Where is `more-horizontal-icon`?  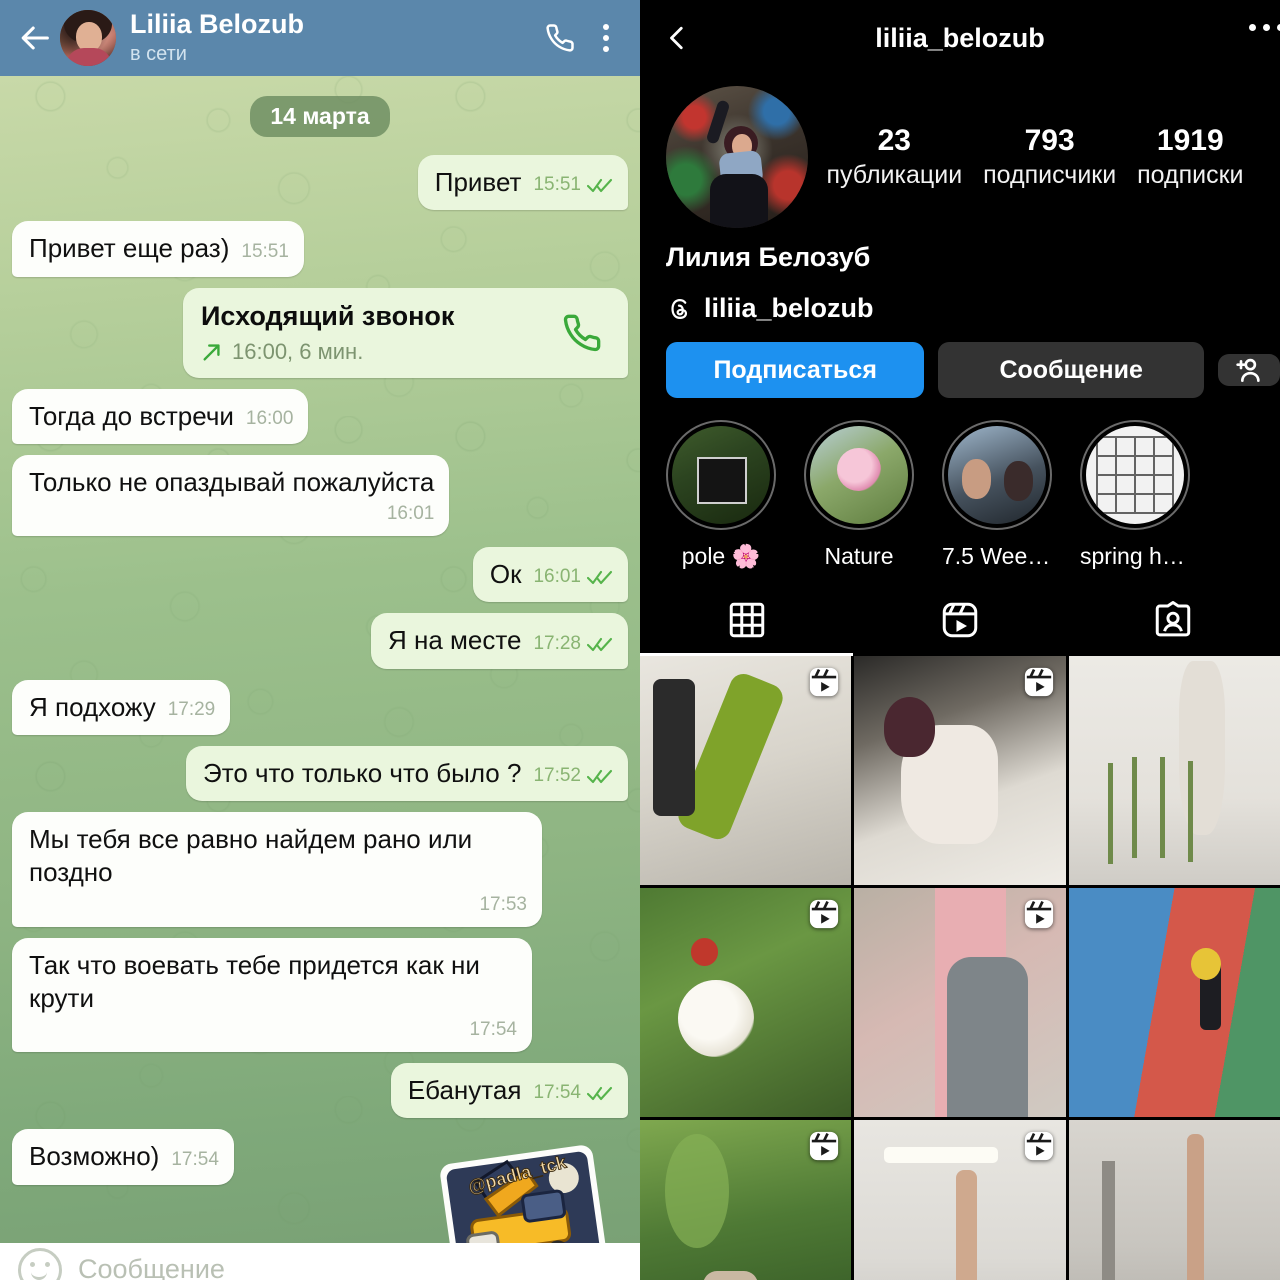 more-horizontal-icon is located at coordinates (1264, 27).